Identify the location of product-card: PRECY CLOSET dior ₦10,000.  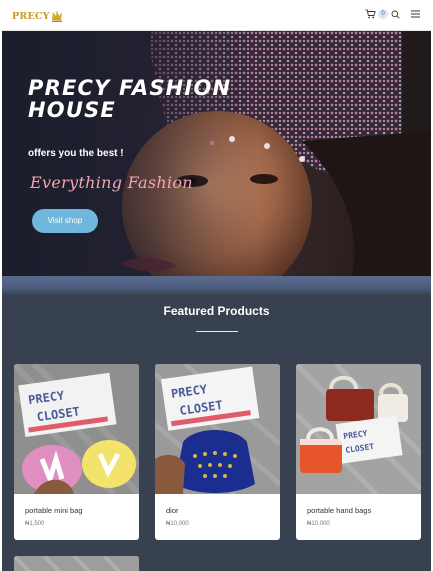
(217, 452).